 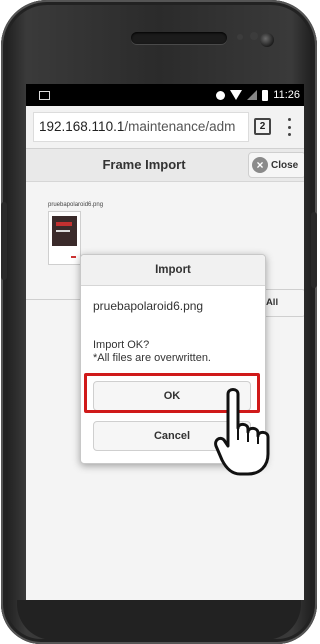 What do you see at coordinates (144, 164) in the screenshot?
I see `page-title: Frame Import` at bounding box center [144, 164].